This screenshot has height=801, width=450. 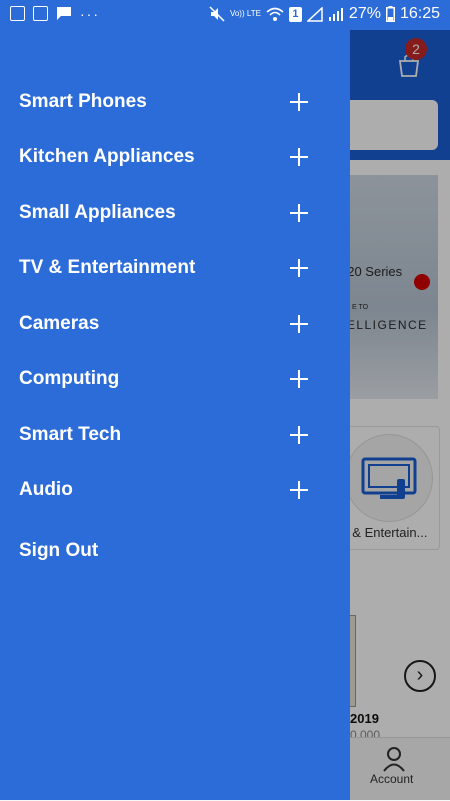 What do you see at coordinates (69, 379) in the screenshot?
I see `menu-item-label: Computing` at bounding box center [69, 379].